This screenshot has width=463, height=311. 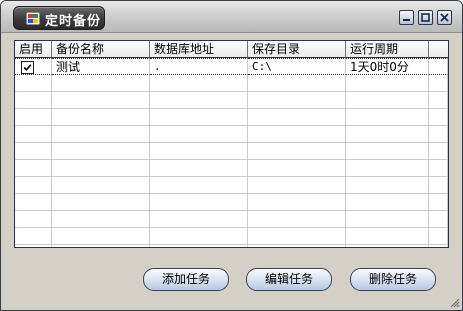 I want to click on close-icon, so click(x=444, y=17).